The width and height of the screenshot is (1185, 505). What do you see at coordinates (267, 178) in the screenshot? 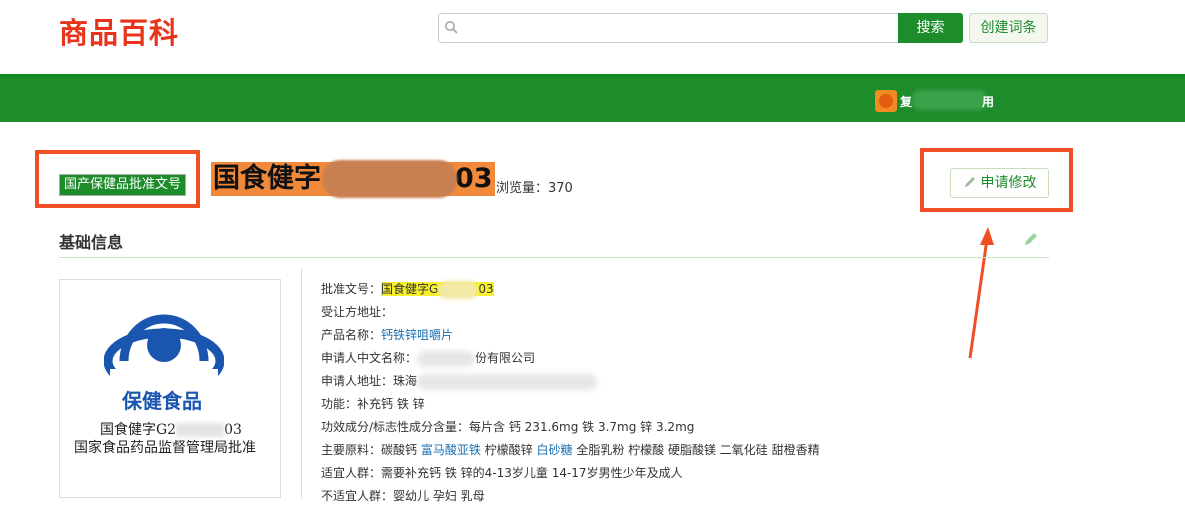
I see `entry-title-start: 国食健字` at bounding box center [267, 178].